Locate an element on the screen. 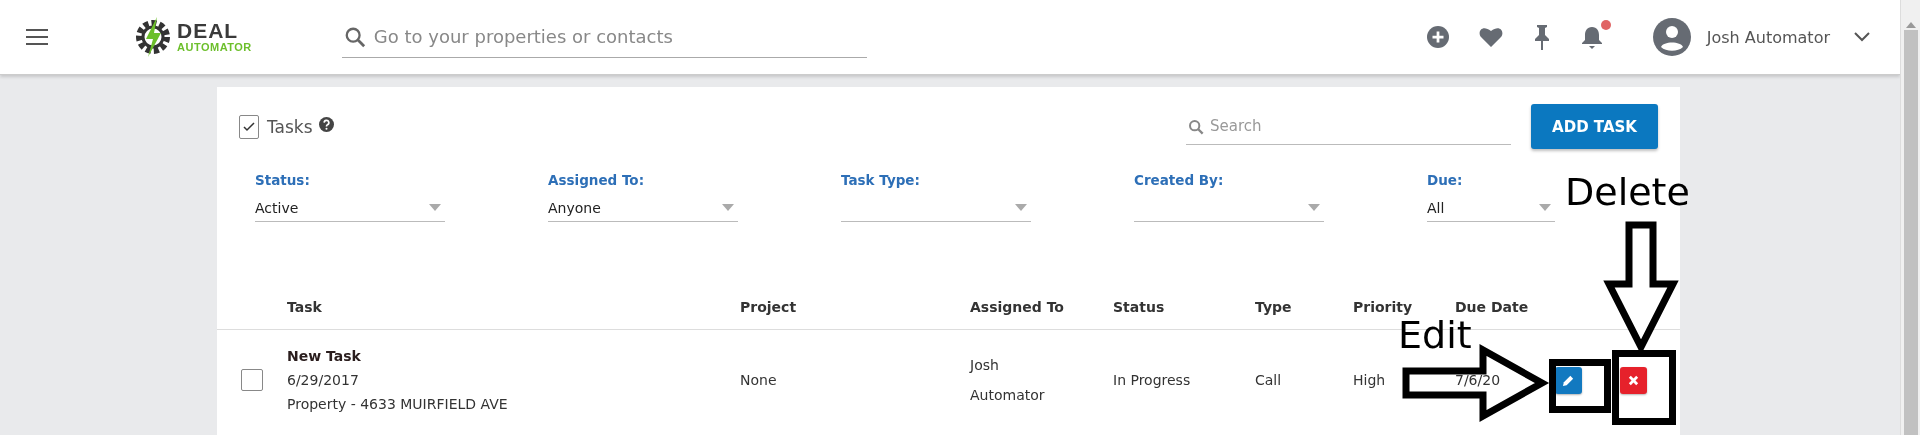 The height and width of the screenshot is (435, 1920). table-cell-text: In Progress is located at coordinates (1152, 380).